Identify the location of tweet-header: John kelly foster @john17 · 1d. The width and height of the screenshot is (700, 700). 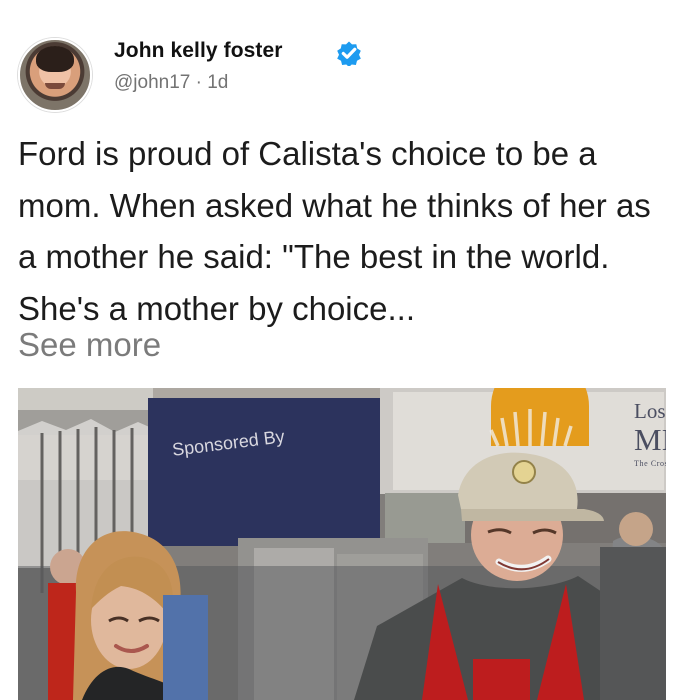
(348, 75).